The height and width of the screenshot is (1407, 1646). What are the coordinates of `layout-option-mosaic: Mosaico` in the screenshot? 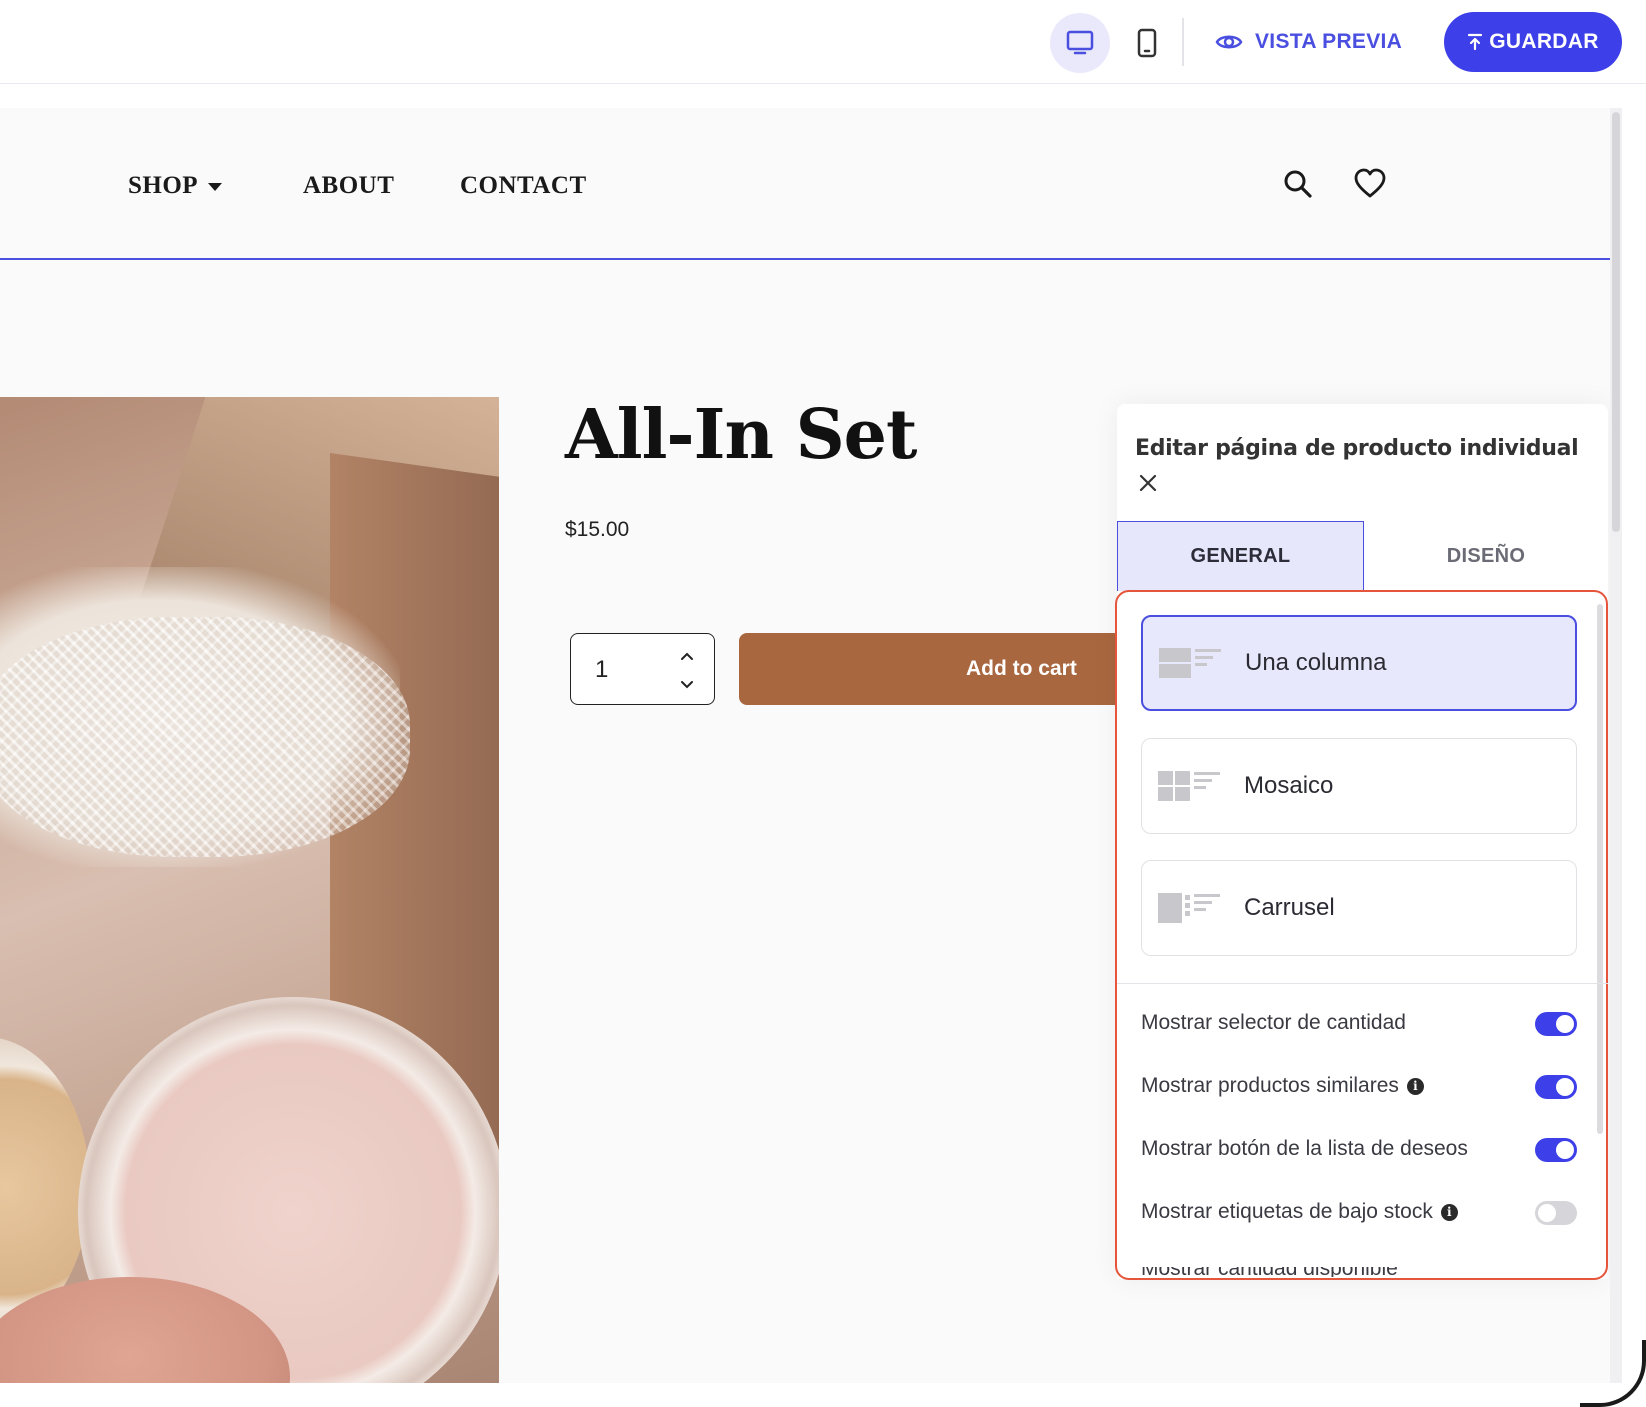 It's located at (1359, 786).